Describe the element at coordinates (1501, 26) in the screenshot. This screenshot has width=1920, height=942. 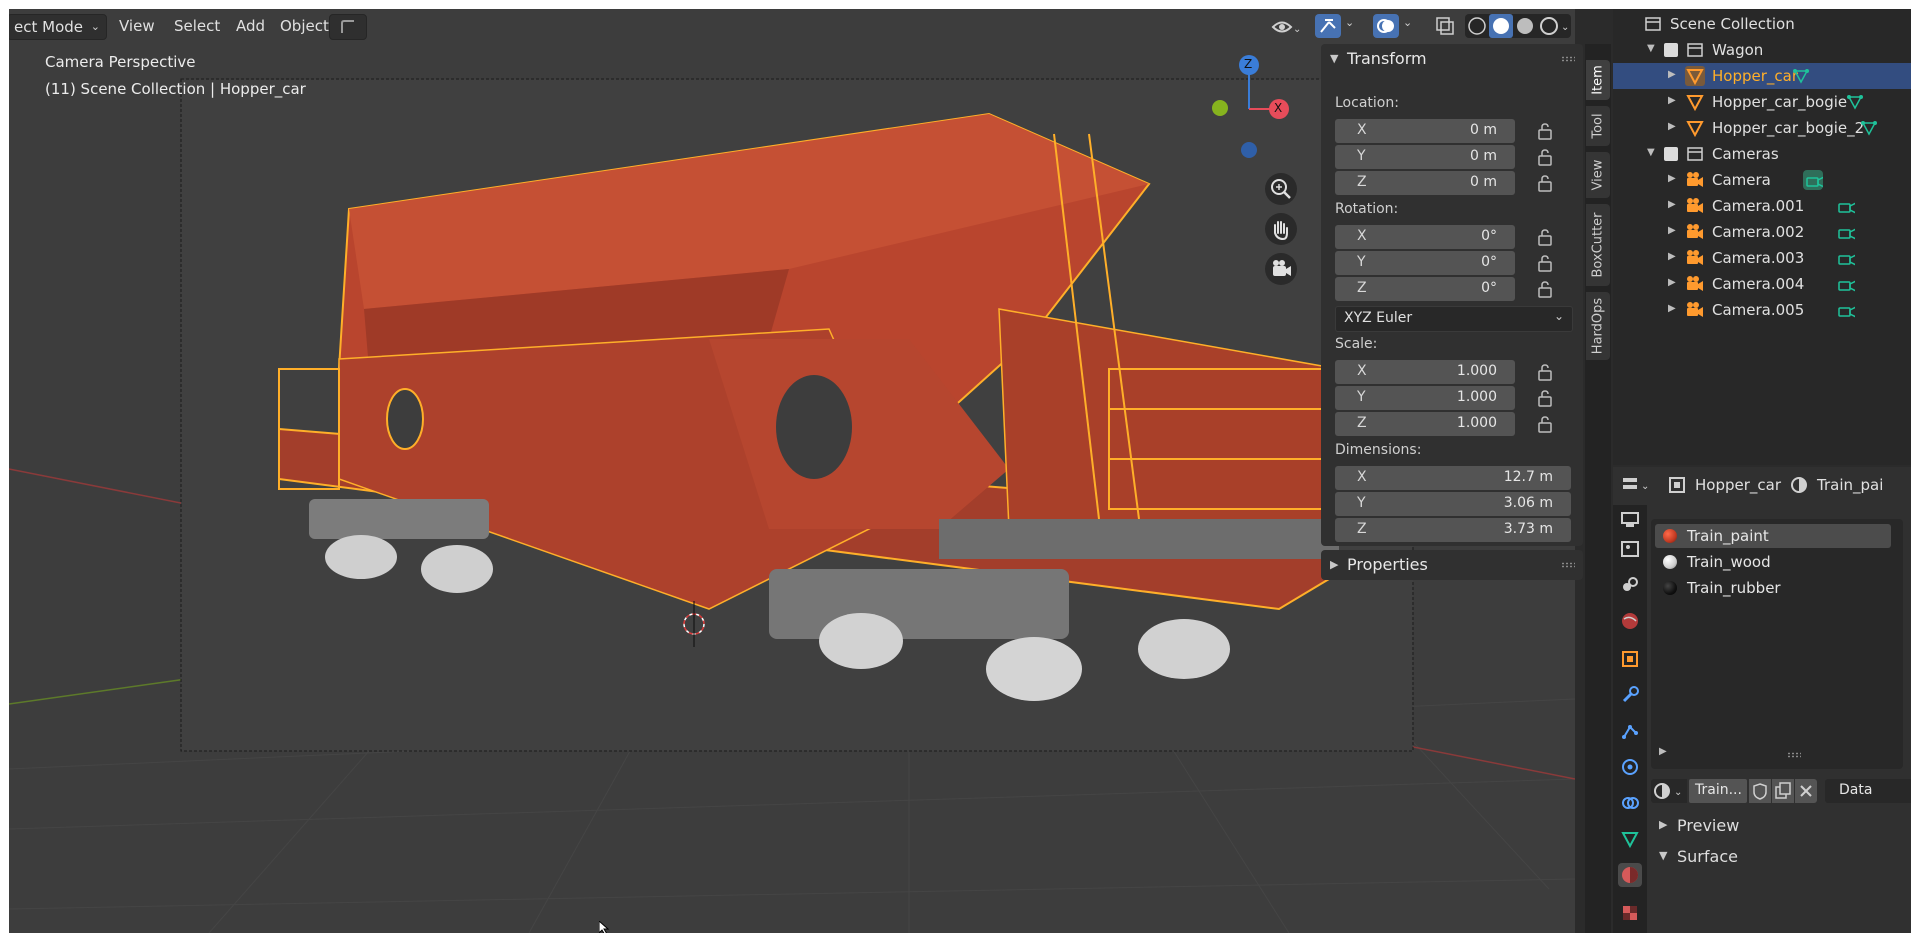
I see `solid-shading-icon` at that location.